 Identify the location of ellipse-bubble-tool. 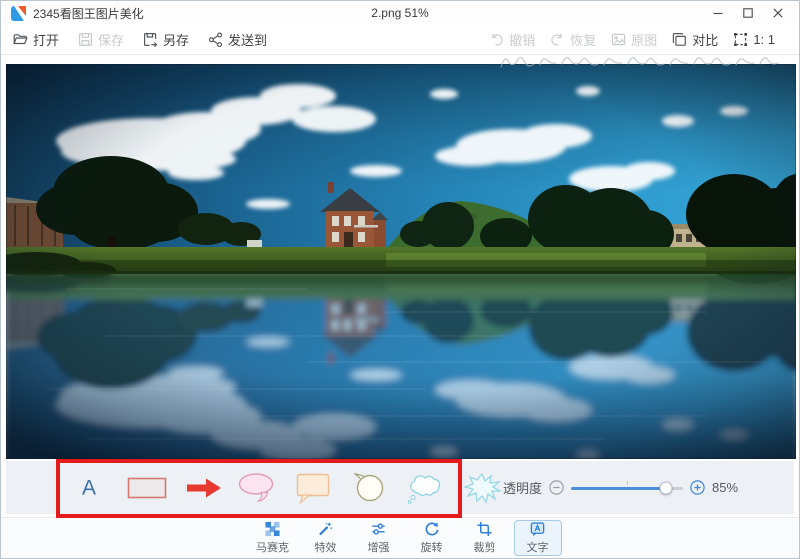
(257, 488).